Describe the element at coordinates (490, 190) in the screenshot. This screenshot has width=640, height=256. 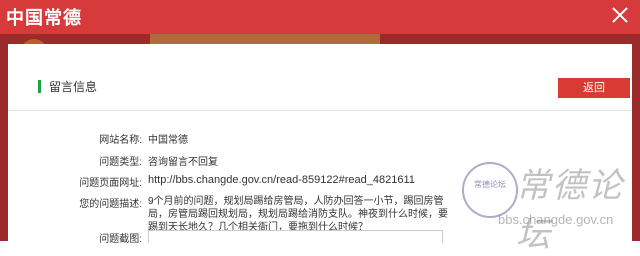
I see `watermark-seal-icon: 常德论坛` at that location.